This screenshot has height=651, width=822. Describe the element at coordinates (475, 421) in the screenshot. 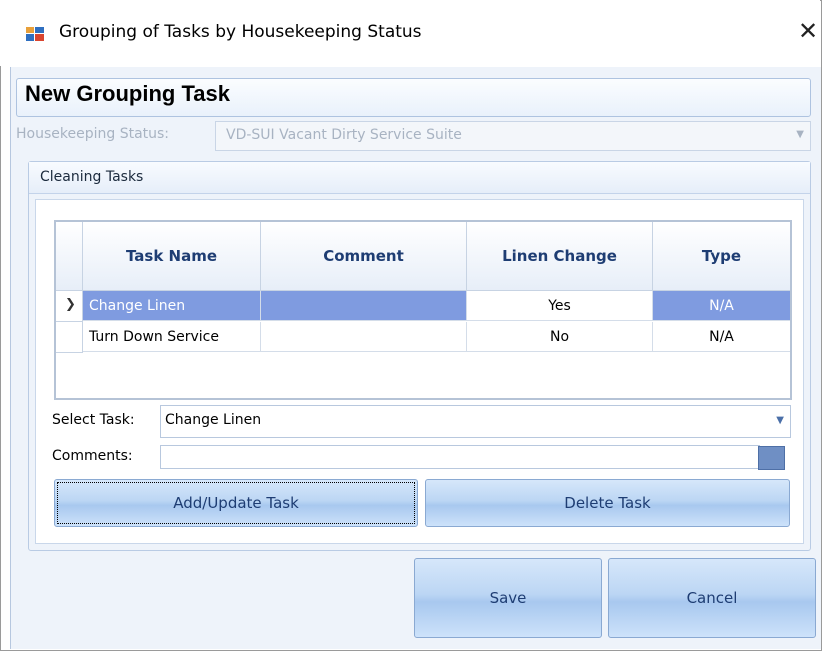

I see `select-task-dropdown: Change Linen ▼` at that location.